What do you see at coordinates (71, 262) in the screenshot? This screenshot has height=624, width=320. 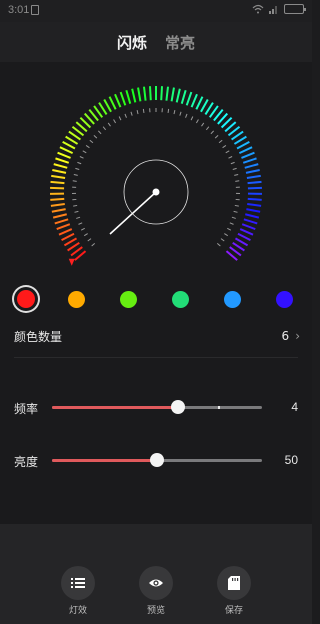 I see `dial-position-marker` at bounding box center [71, 262].